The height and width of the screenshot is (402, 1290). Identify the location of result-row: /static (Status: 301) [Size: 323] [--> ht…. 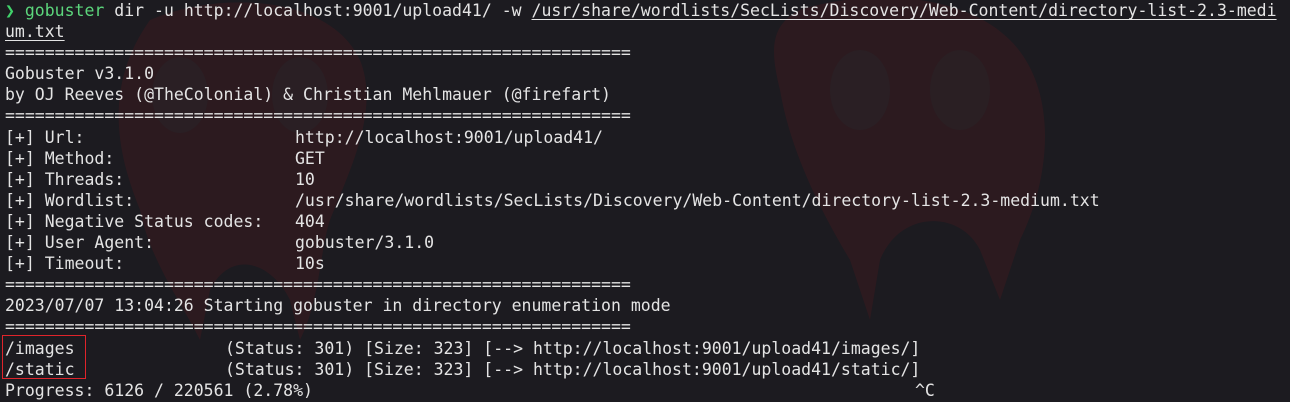
(645, 369).